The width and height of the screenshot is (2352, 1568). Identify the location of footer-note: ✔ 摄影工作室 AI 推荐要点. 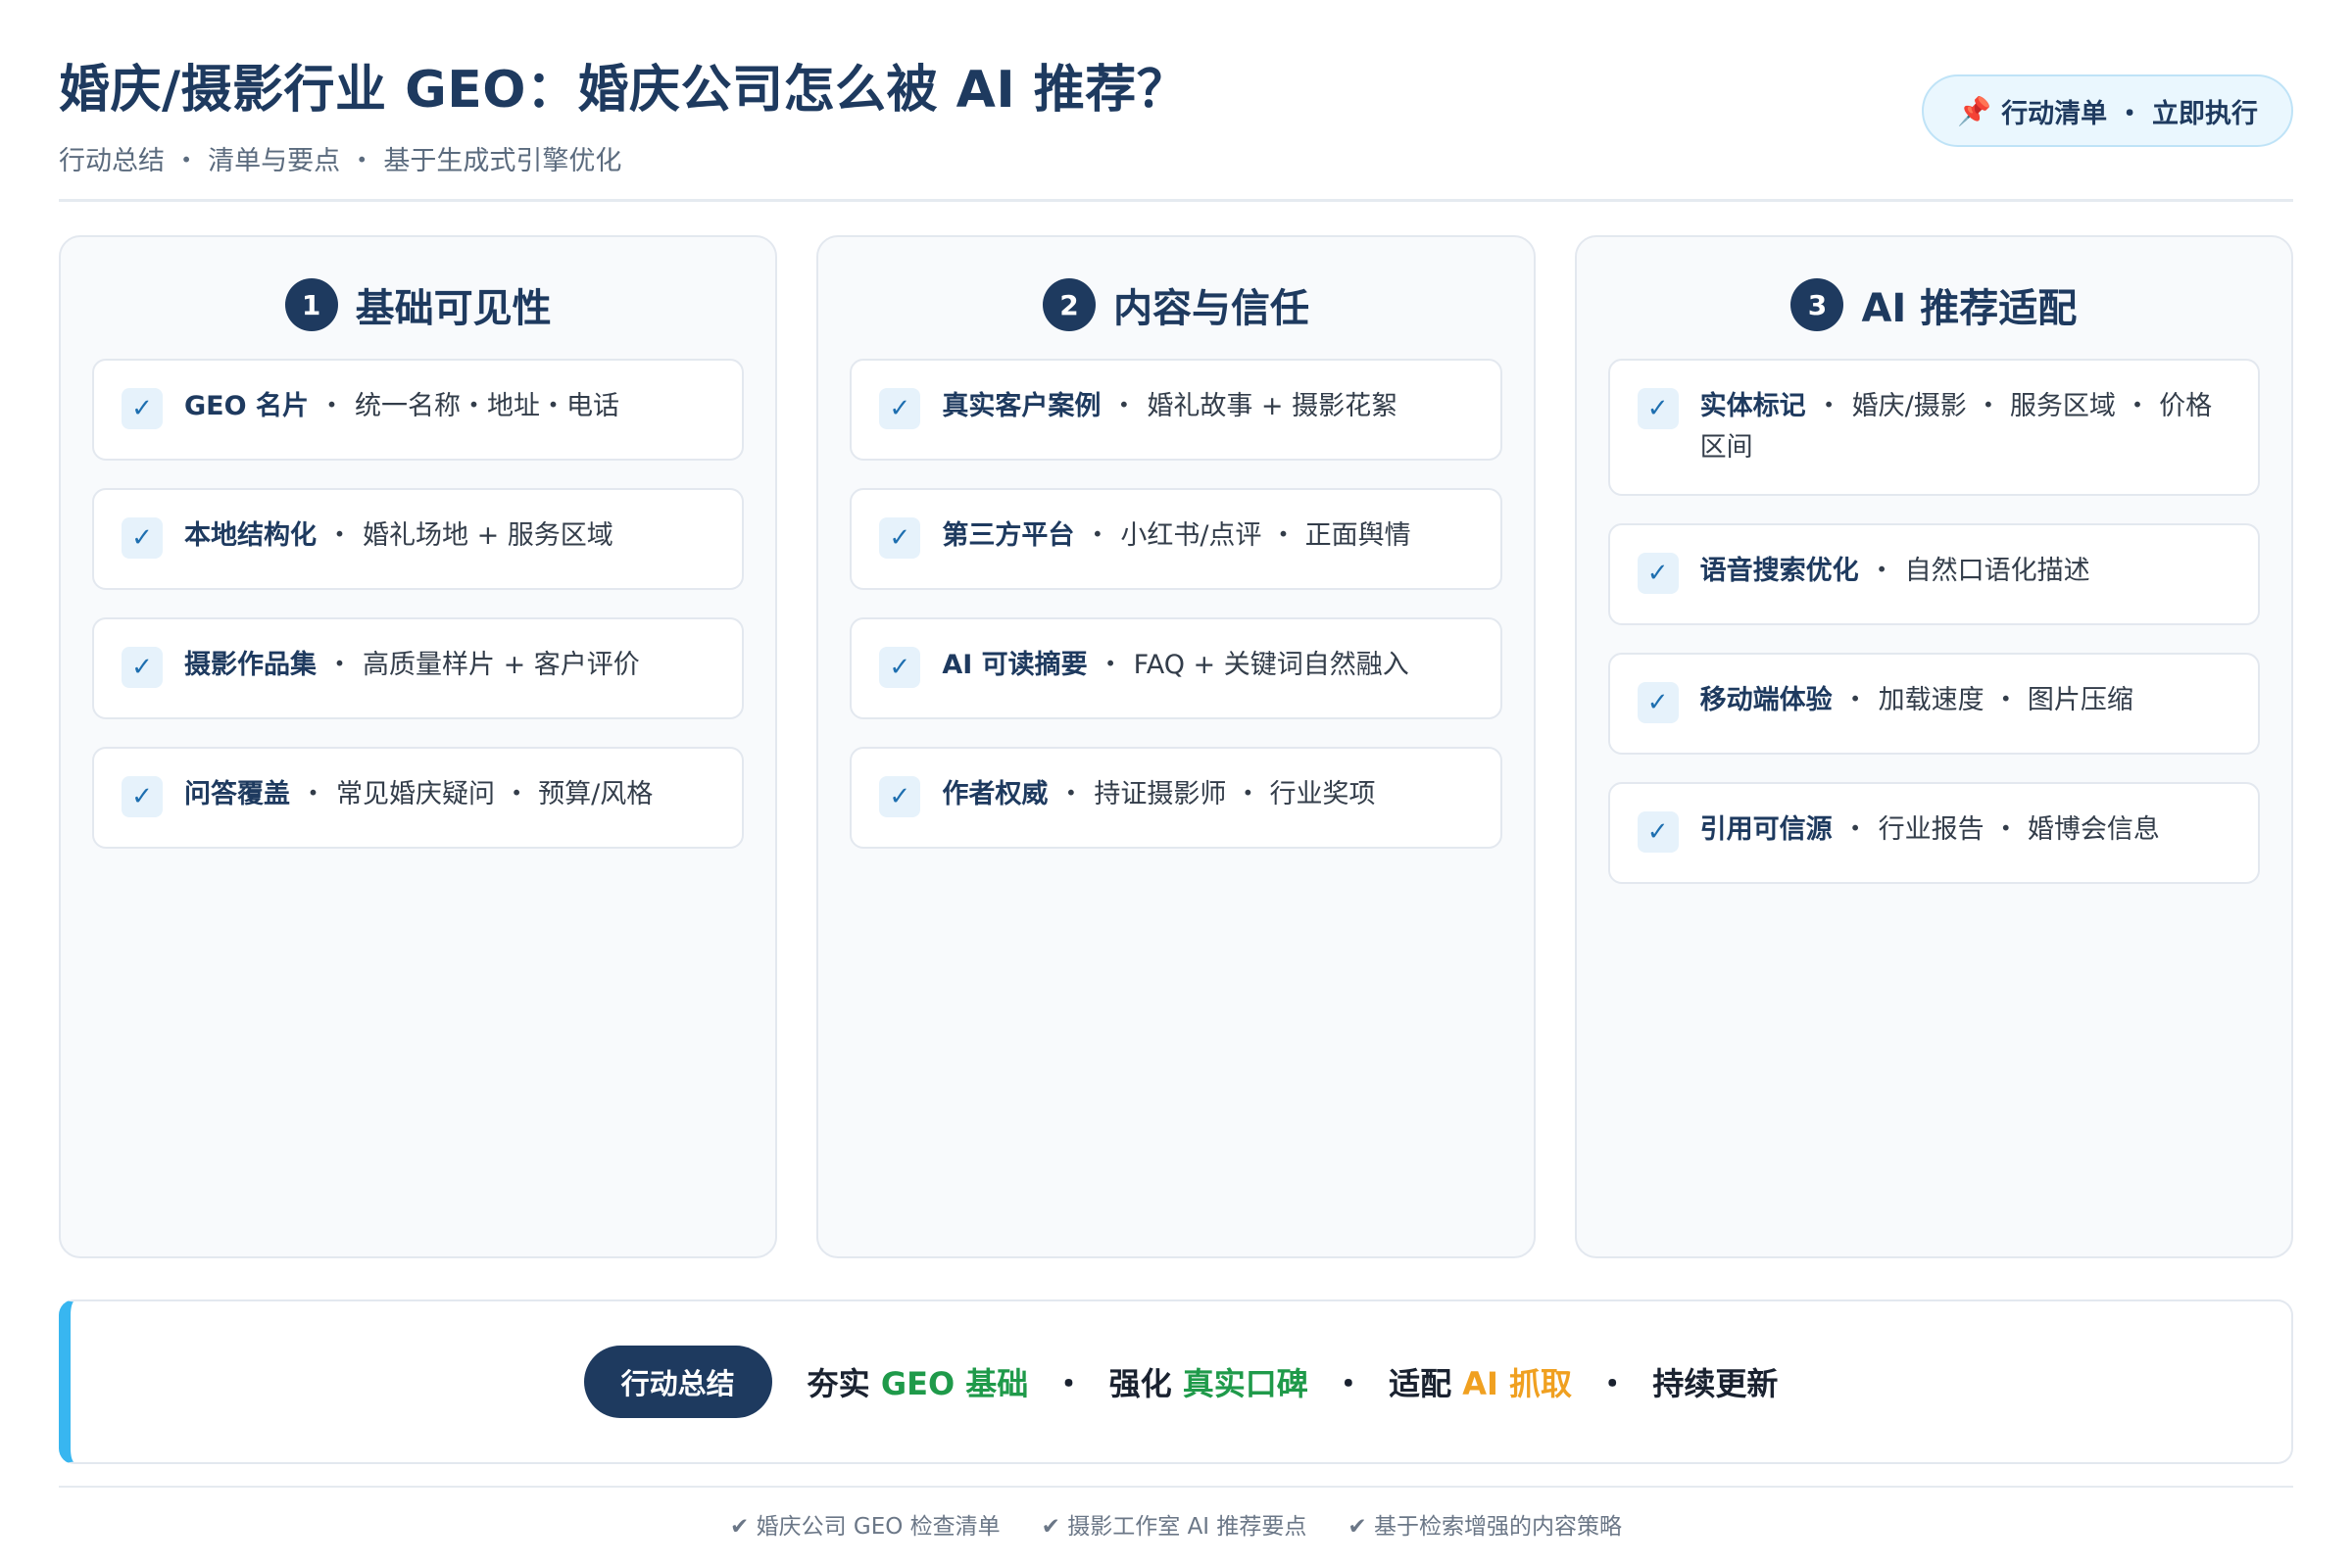
(1174, 1527).